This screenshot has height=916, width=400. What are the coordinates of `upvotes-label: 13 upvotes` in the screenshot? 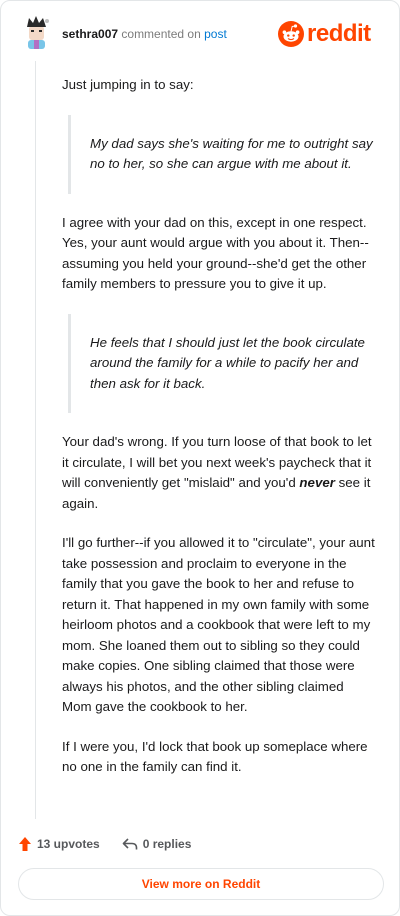 It's located at (68, 844).